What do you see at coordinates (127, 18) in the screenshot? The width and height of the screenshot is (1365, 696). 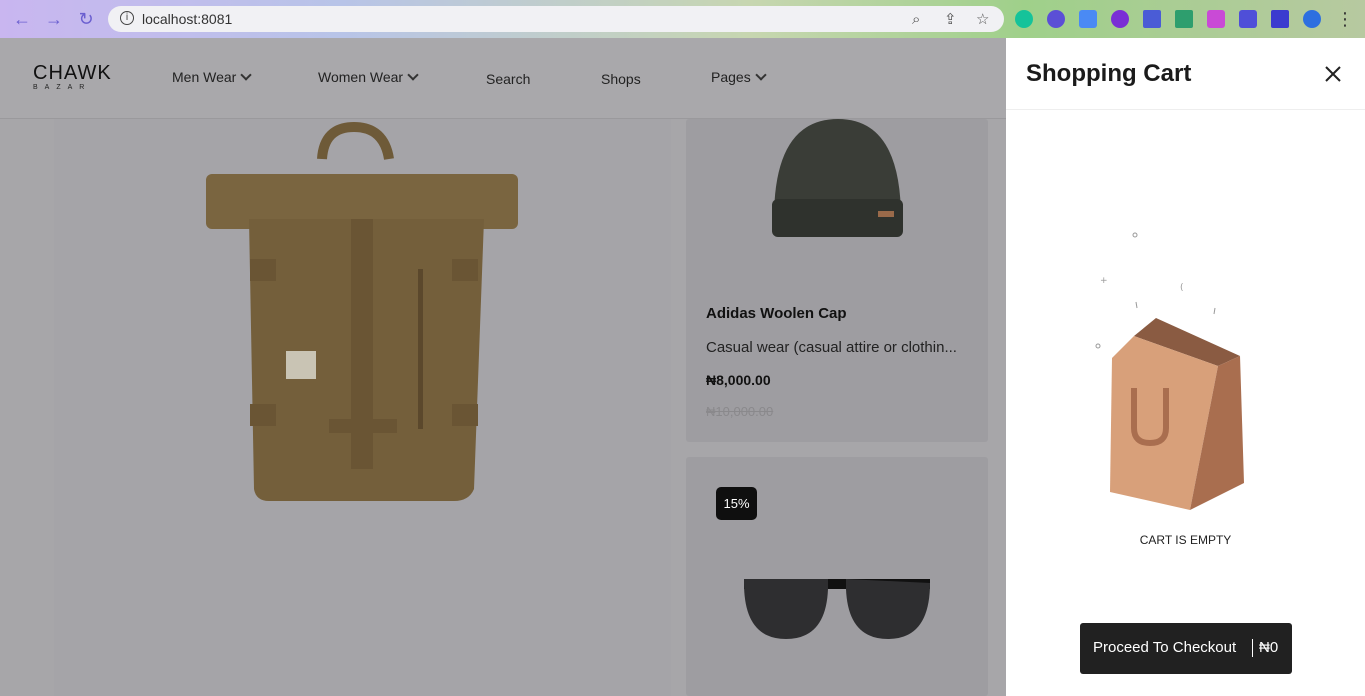 I see `site-info-icon: i` at bounding box center [127, 18].